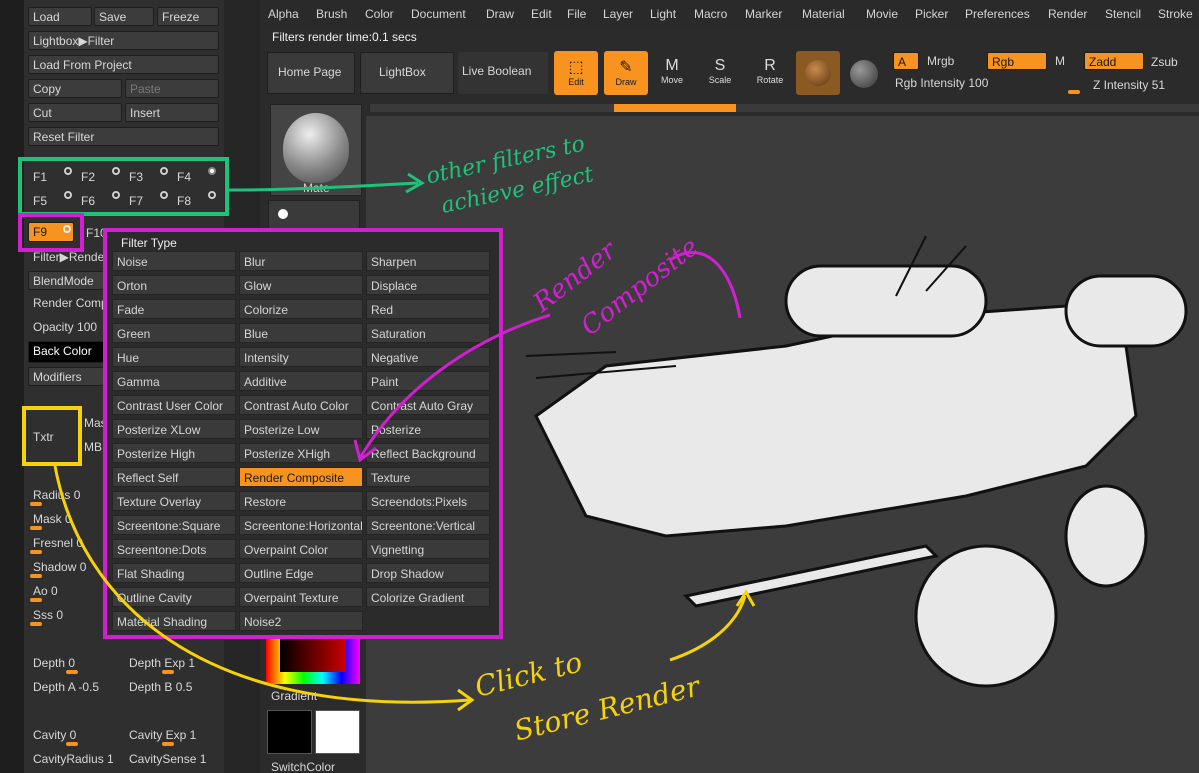  What do you see at coordinates (262, 584) in the screenshot?
I see `yellow-arrow` at bounding box center [262, 584].